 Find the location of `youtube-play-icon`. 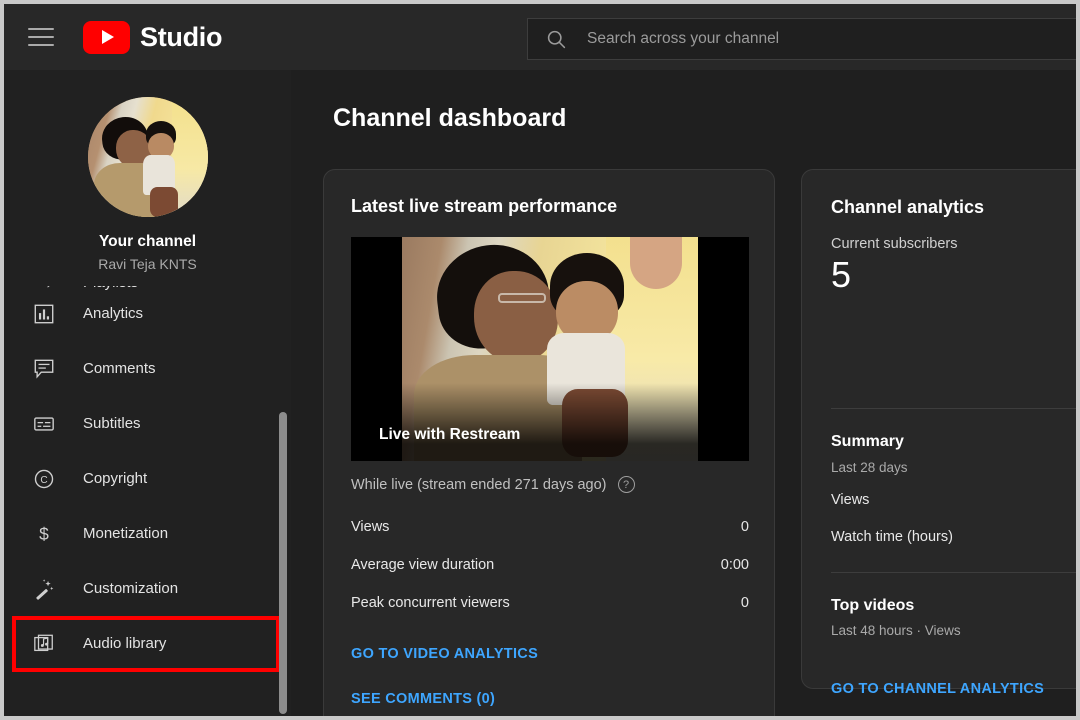

youtube-play-icon is located at coordinates (106, 37).